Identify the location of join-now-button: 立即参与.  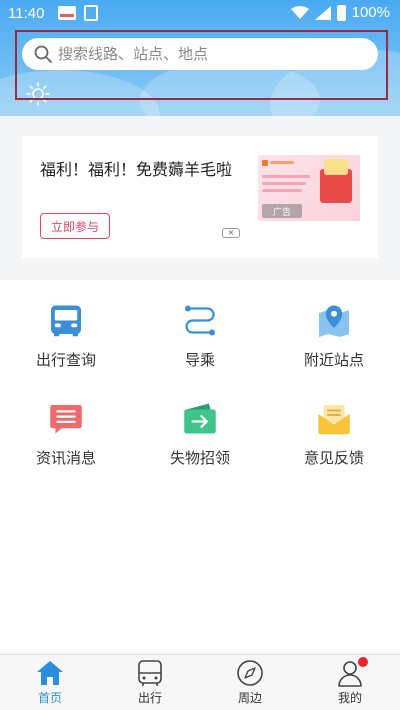
(75, 226).